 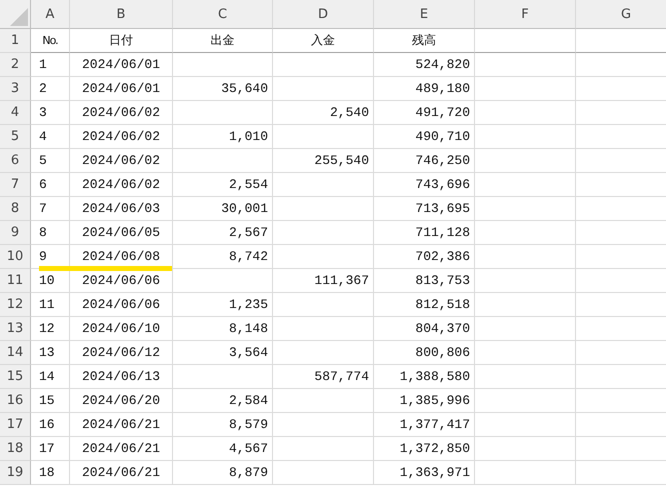 What do you see at coordinates (424, 40) in the screenshot?
I see `table-cell: 残高` at bounding box center [424, 40].